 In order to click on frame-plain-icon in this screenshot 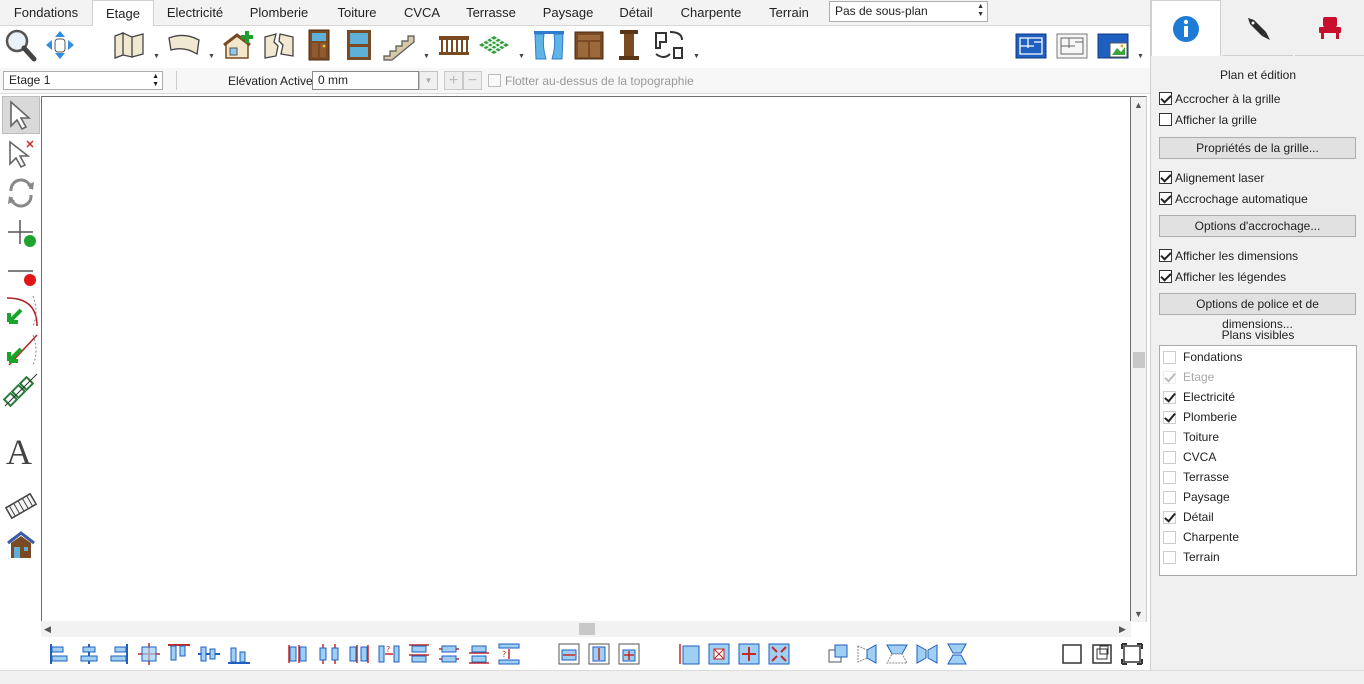, I will do `click(1072, 654)`.